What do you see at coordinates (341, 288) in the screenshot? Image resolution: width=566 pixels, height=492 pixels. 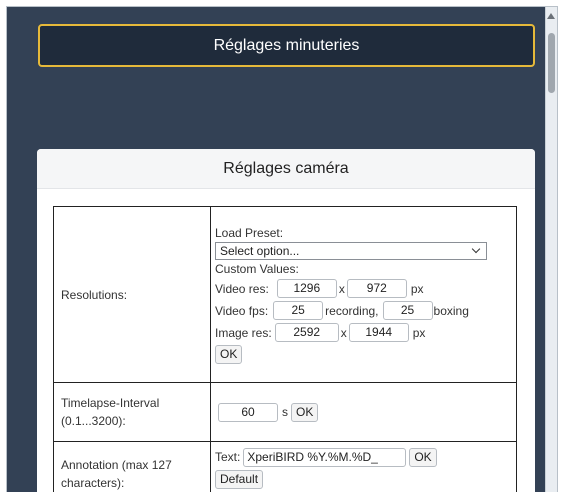 I see `video-res-x: x` at bounding box center [341, 288].